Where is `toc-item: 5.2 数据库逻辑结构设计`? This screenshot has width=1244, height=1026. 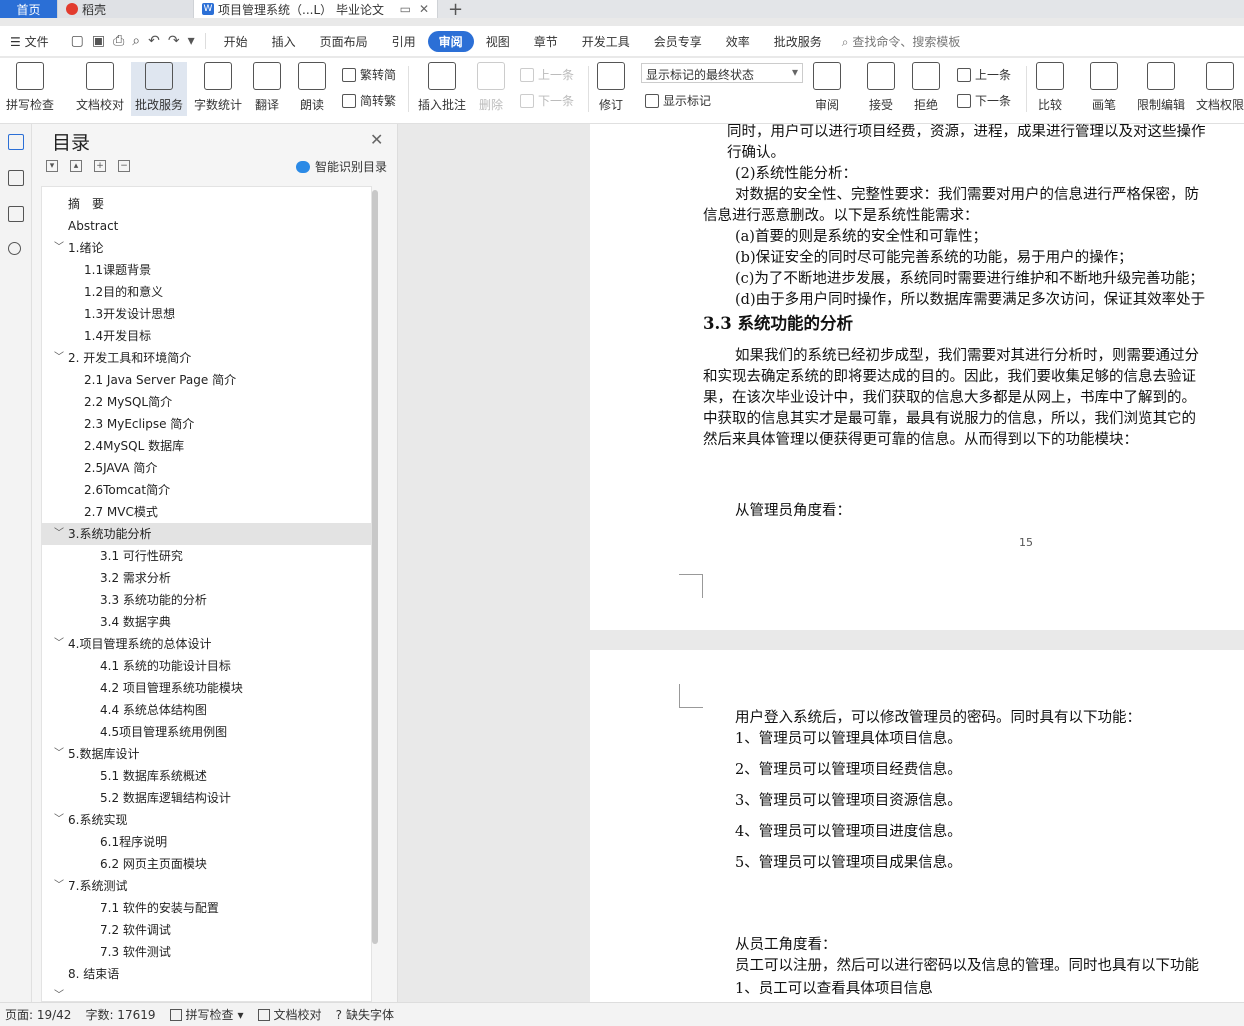
toc-item: 5.2 数据库逻辑结构设计 is located at coordinates (206, 798).